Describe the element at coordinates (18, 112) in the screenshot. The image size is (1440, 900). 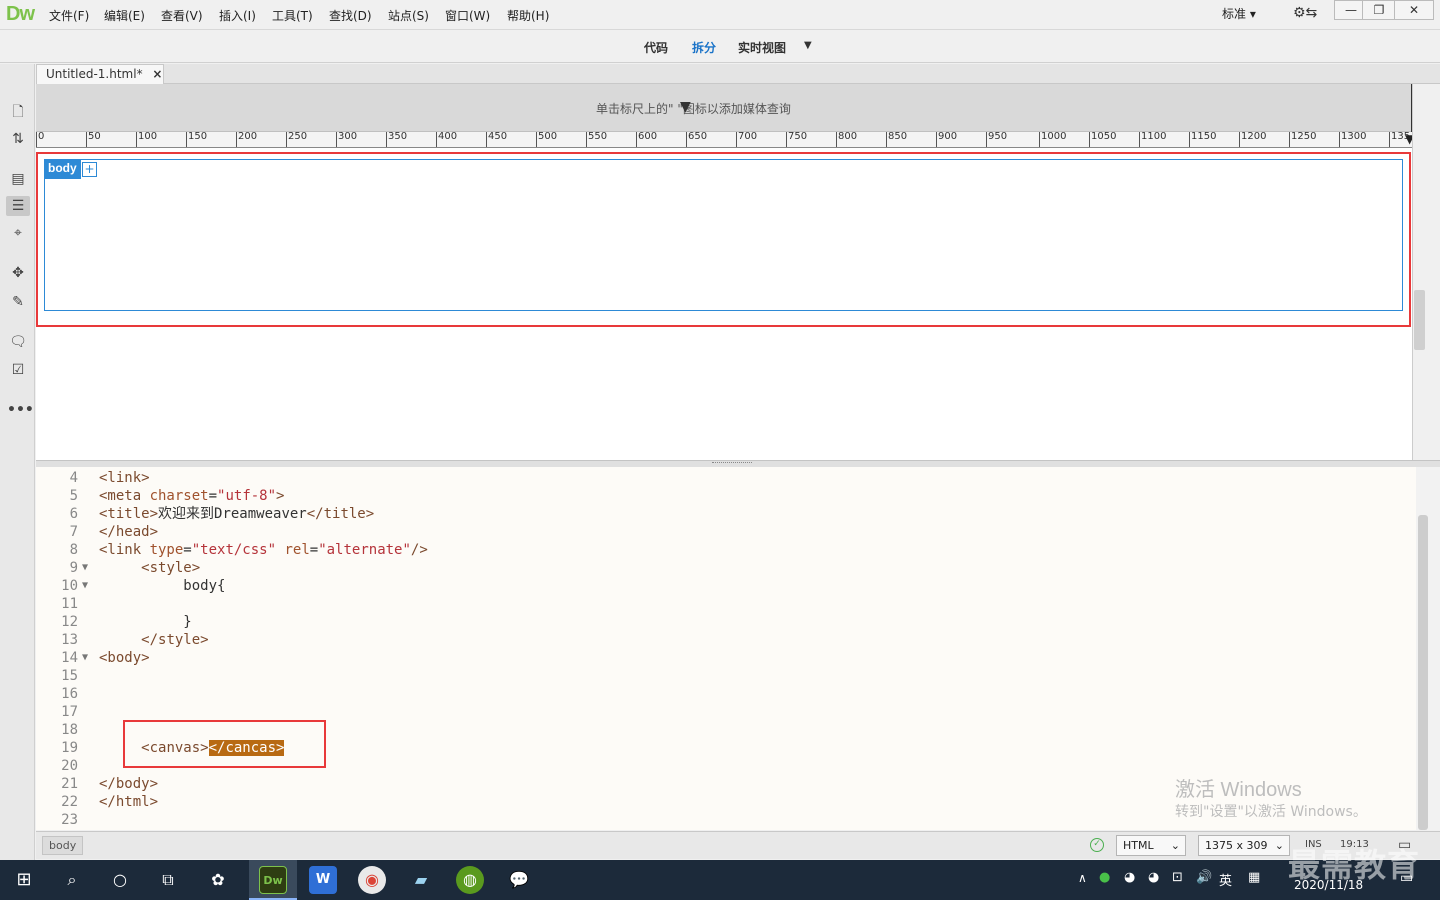
I see `open-documents-icon: 🗋` at that location.